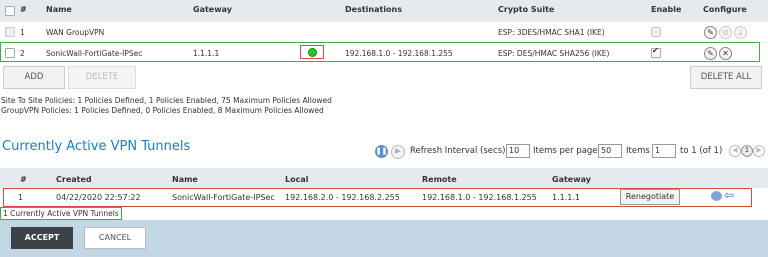  I want to click on row-destinations: 192.168.1.0 - 192.168.1.255, so click(399, 53).